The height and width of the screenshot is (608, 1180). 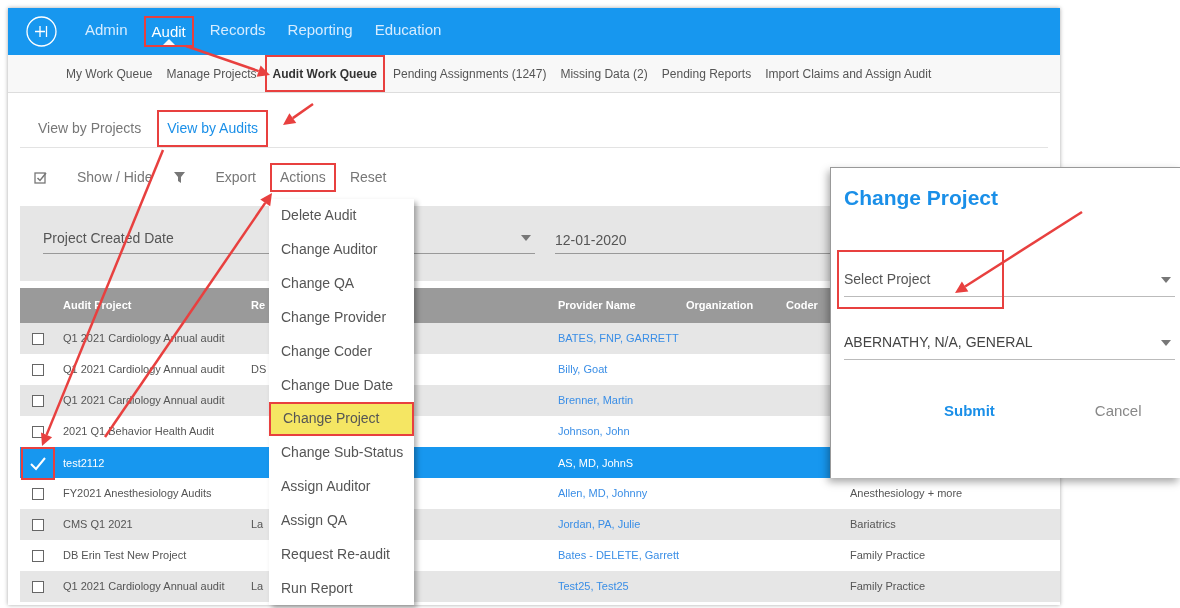 What do you see at coordinates (90, 128) in the screenshot?
I see `view-tab: View by Projects` at bounding box center [90, 128].